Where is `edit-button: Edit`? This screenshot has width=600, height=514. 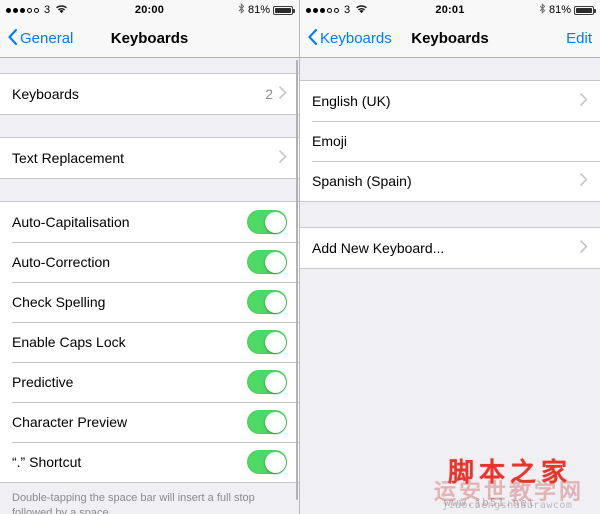
edit-button: Edit is located at coordinates (579, 38).